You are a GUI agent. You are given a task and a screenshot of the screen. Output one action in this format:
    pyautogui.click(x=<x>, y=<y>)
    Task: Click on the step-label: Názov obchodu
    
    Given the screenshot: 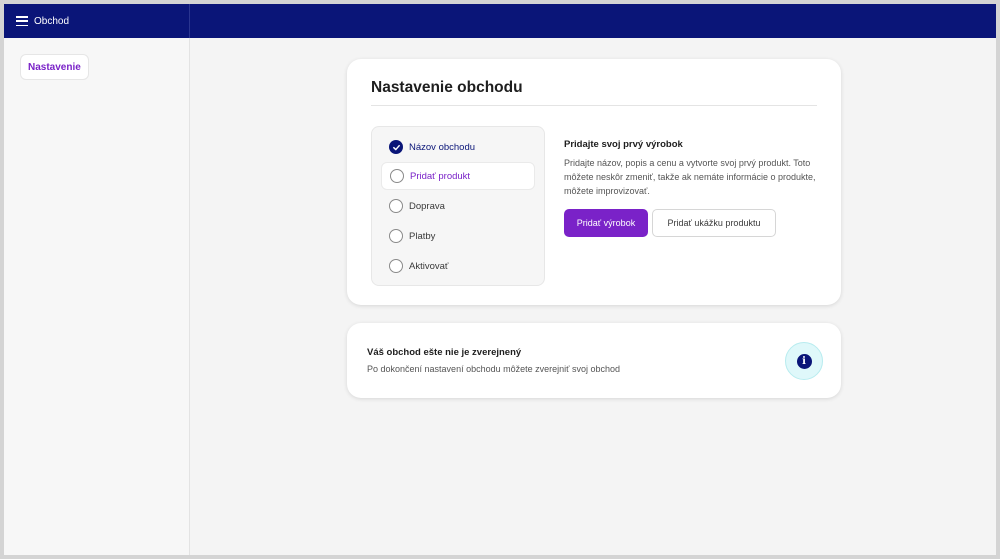 What is the action you would take?
    pyautogui.click(x=442, y=147)
    